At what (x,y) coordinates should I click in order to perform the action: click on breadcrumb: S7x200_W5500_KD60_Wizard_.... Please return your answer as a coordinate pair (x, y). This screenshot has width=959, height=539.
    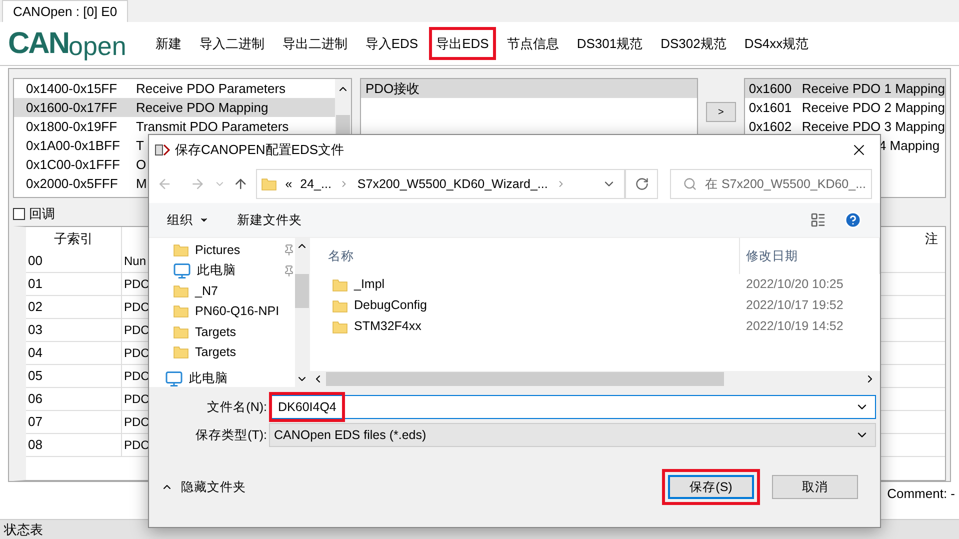
    Looking at the image, I should click on (452, 184).